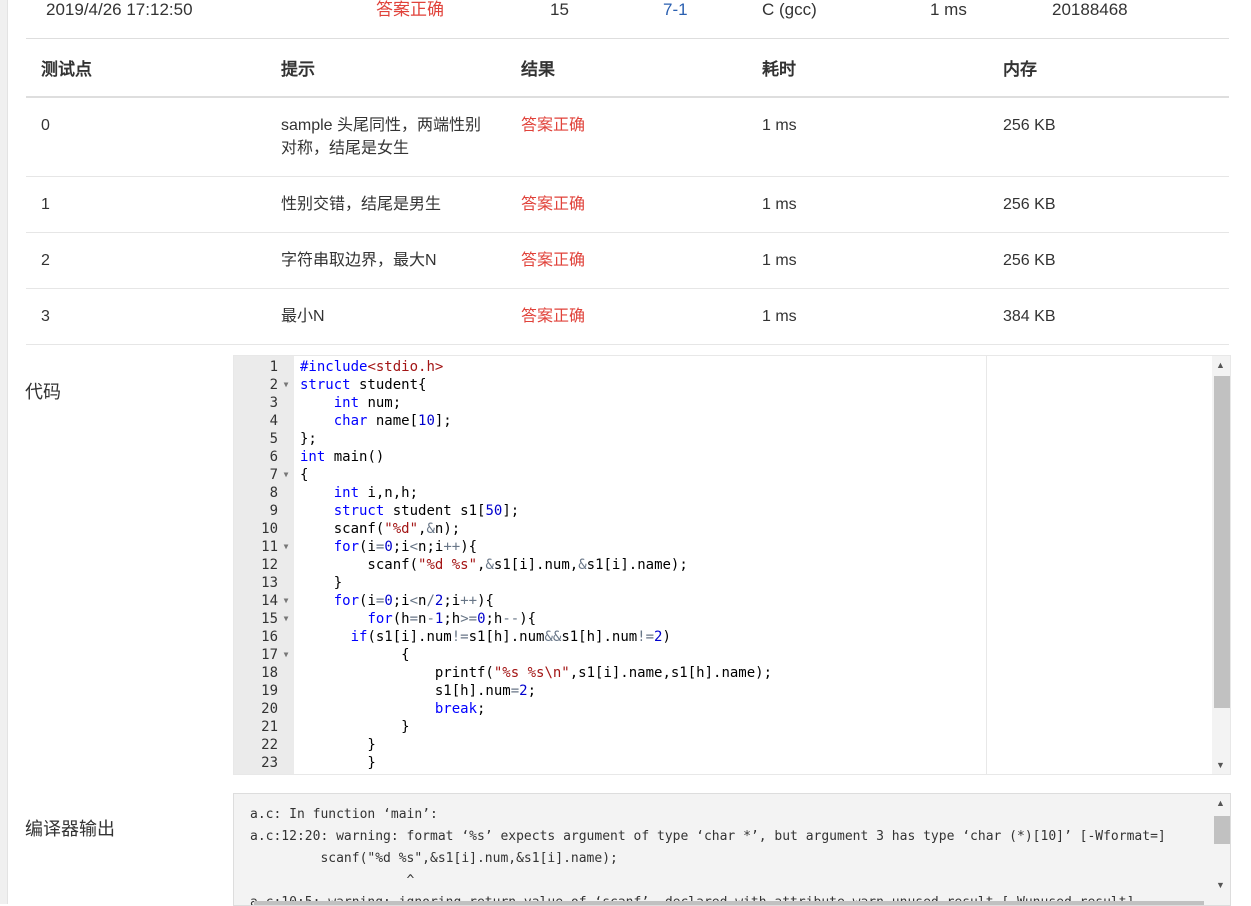  I want to click on line-number: 23, so click(269, 763).